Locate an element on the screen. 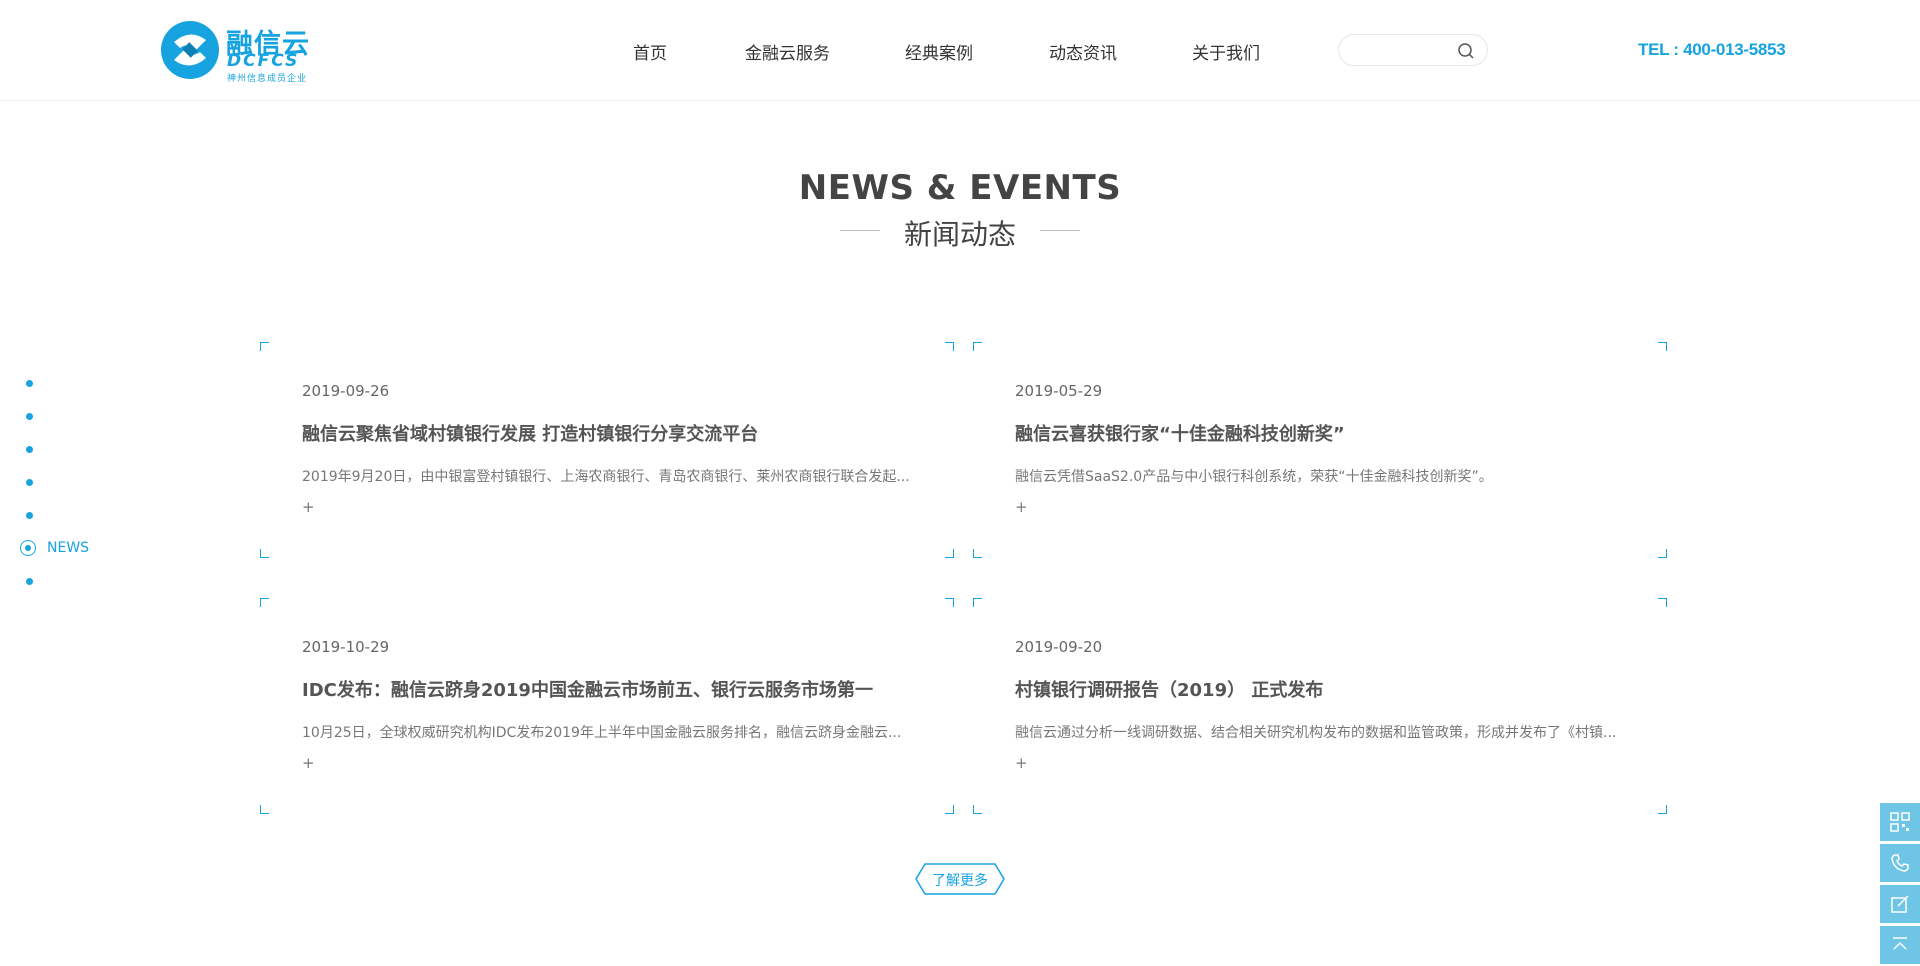  nav-item-home: 首页 is located at coordinates (650, 51).